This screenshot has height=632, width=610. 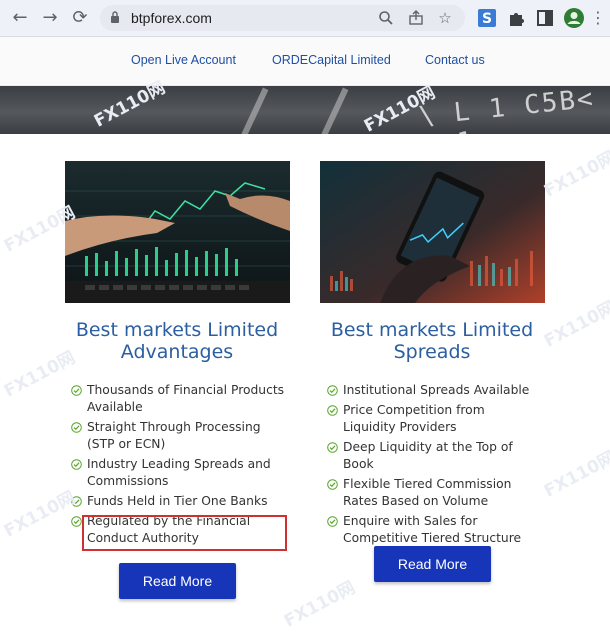 I want to click on list-item-text: Straight Through Processing (STP or ECN), so click(x=174, y=435).